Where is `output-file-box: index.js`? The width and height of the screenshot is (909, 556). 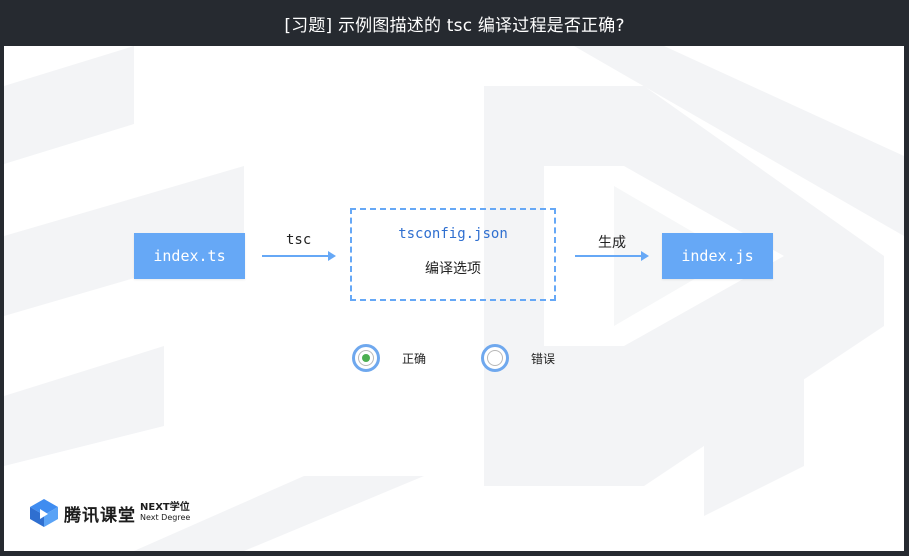
output-file-box: index.js is located at coordinates (717, 256).